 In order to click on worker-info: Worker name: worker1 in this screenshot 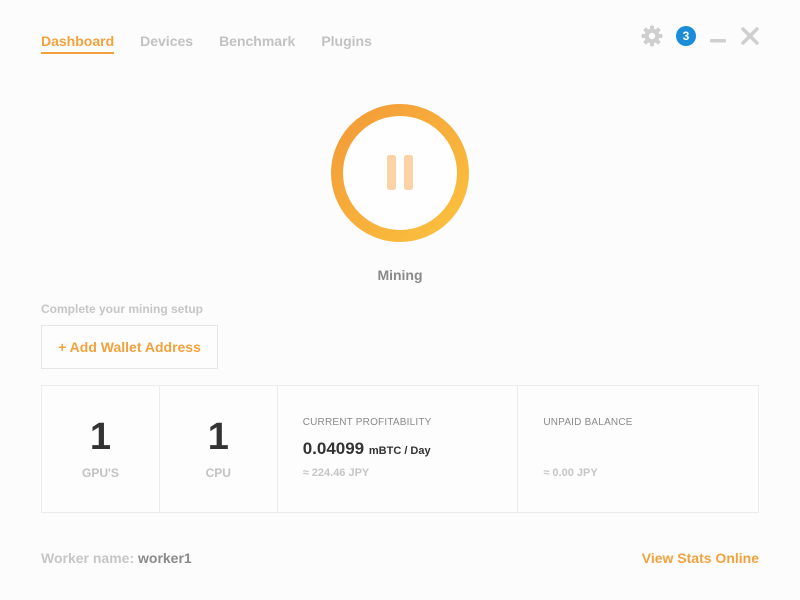, I will do `click(116, 558)`.